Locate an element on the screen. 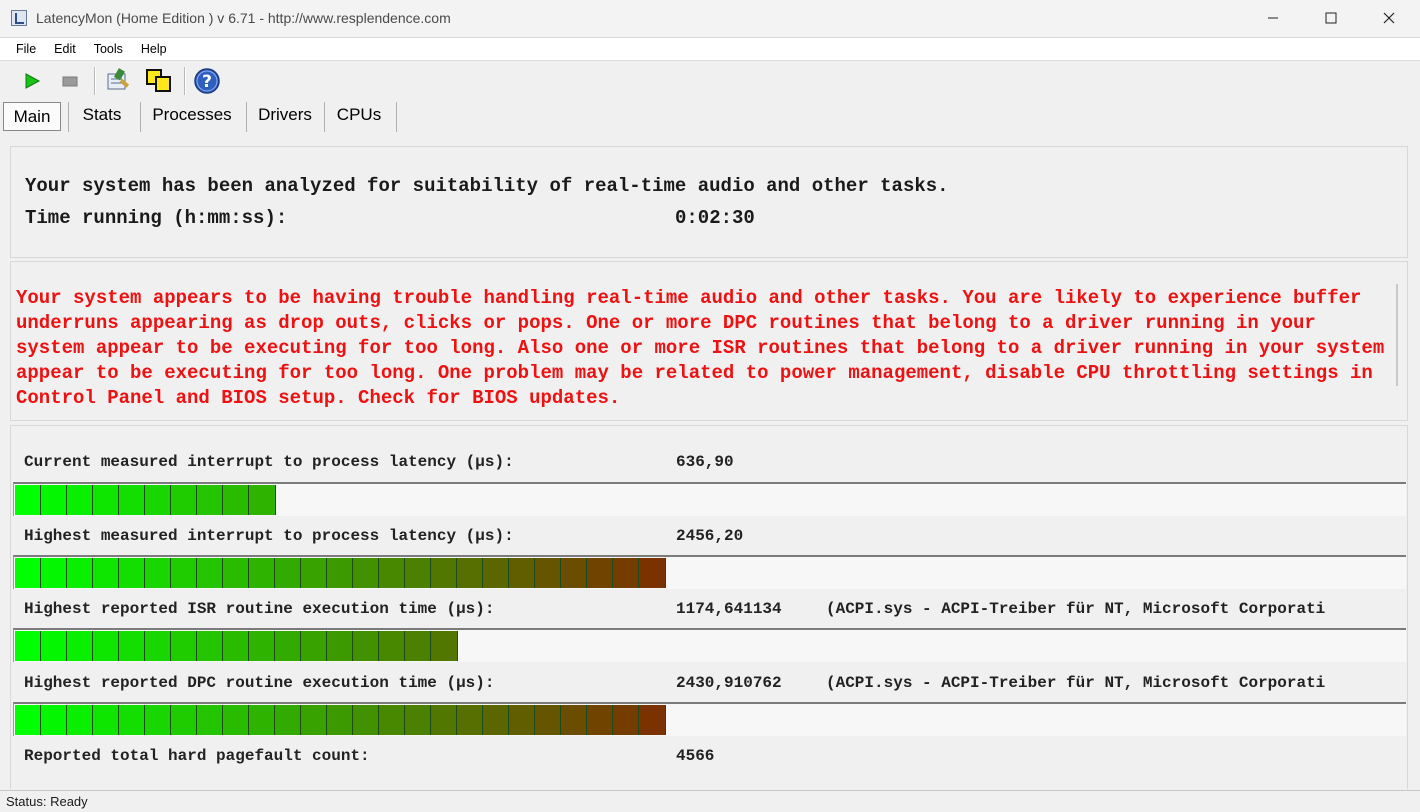 The width and height of the screenshot is (1420, 812). menu-help: Help is located at coordinates (154, 49).